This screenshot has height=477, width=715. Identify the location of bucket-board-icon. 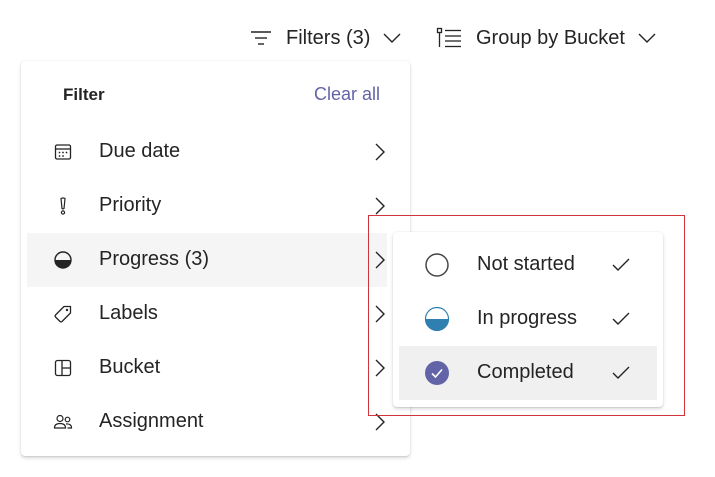
(63, 368).